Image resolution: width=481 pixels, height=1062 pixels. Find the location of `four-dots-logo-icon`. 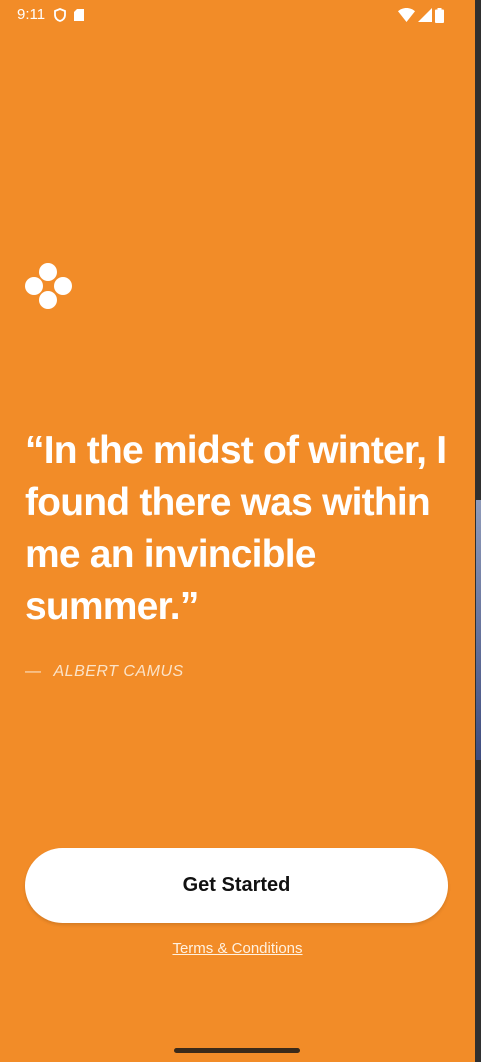

four-dots-logo-icon is located at coordinates (49, 286).